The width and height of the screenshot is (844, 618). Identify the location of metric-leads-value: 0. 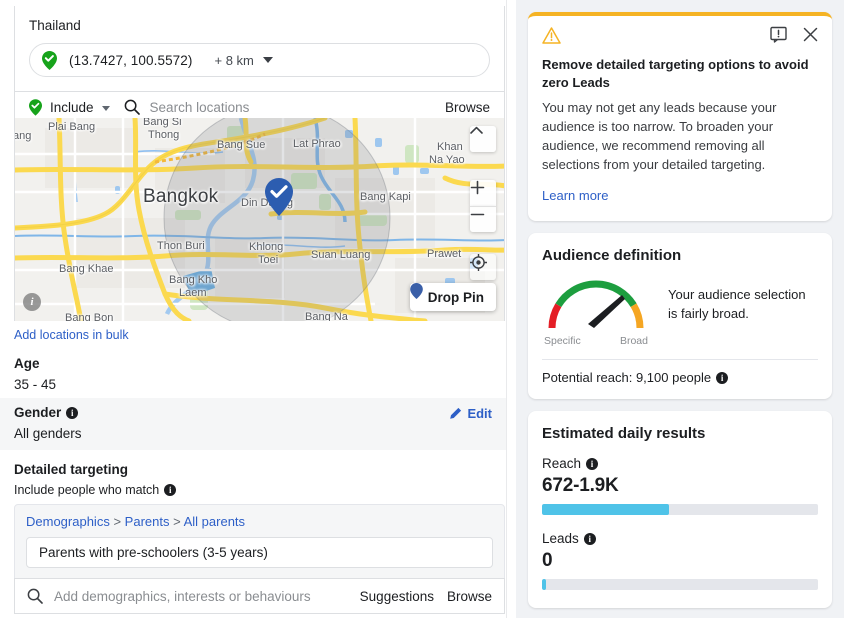
(547, 561).